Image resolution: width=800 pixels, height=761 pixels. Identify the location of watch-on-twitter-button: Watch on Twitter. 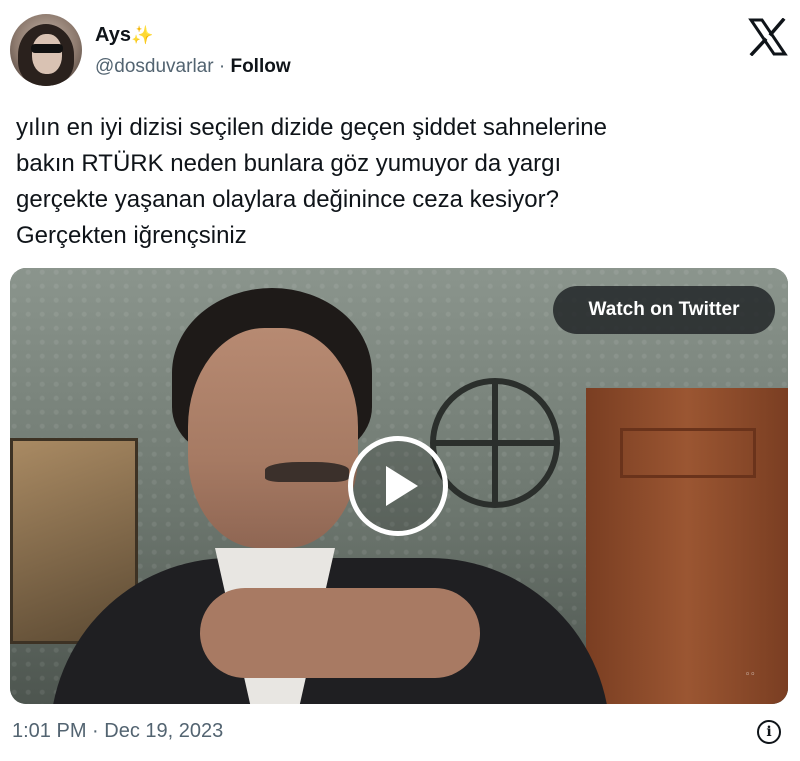
(664, 310).